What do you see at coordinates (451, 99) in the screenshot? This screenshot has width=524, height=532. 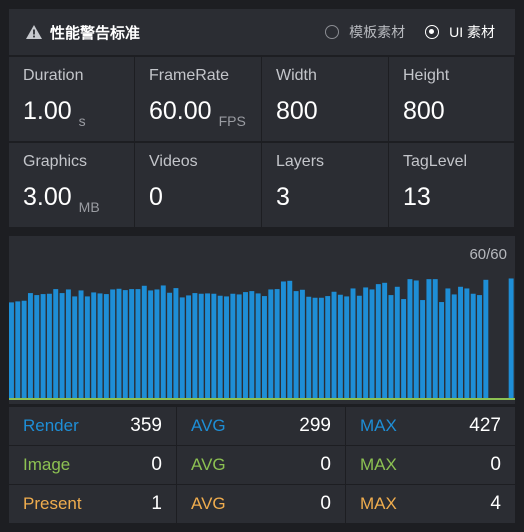 I see `stat-height: Height 800` at bounding box center [451, 99].